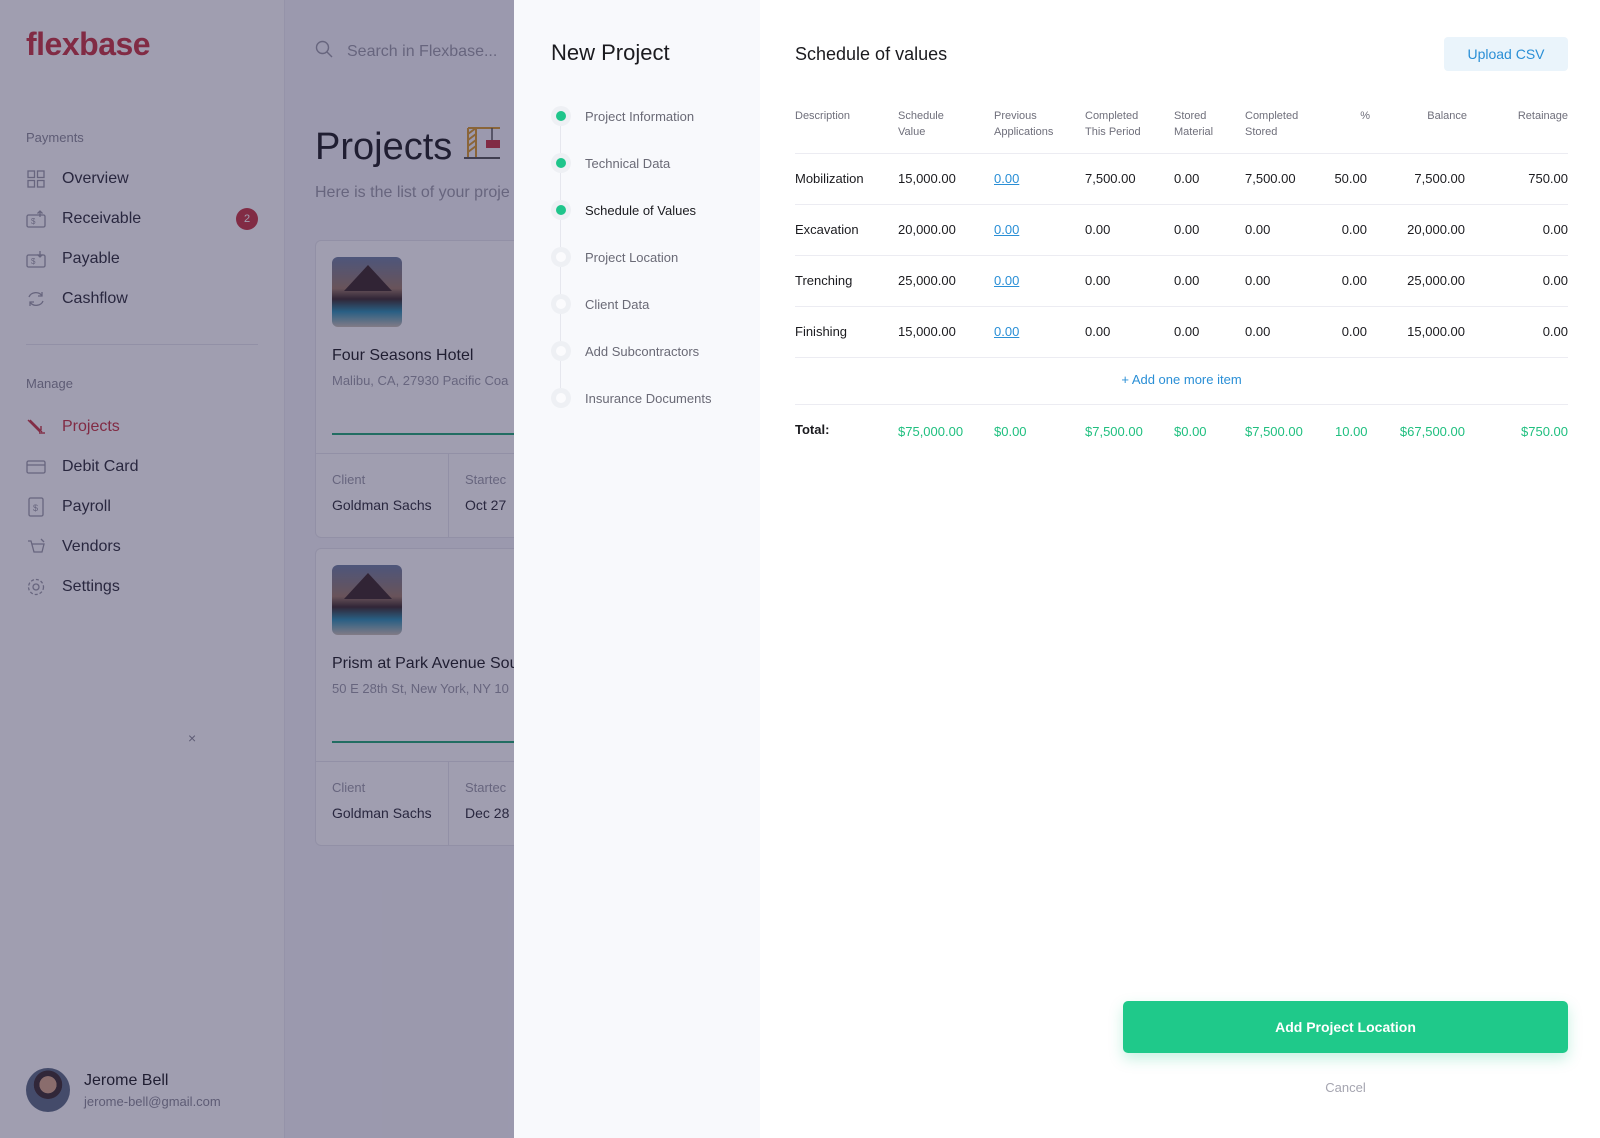  Describe the element at coordinates (1114, 431) in the screenshot. I see `total-completed-this-period: $7,500.00` at that location.